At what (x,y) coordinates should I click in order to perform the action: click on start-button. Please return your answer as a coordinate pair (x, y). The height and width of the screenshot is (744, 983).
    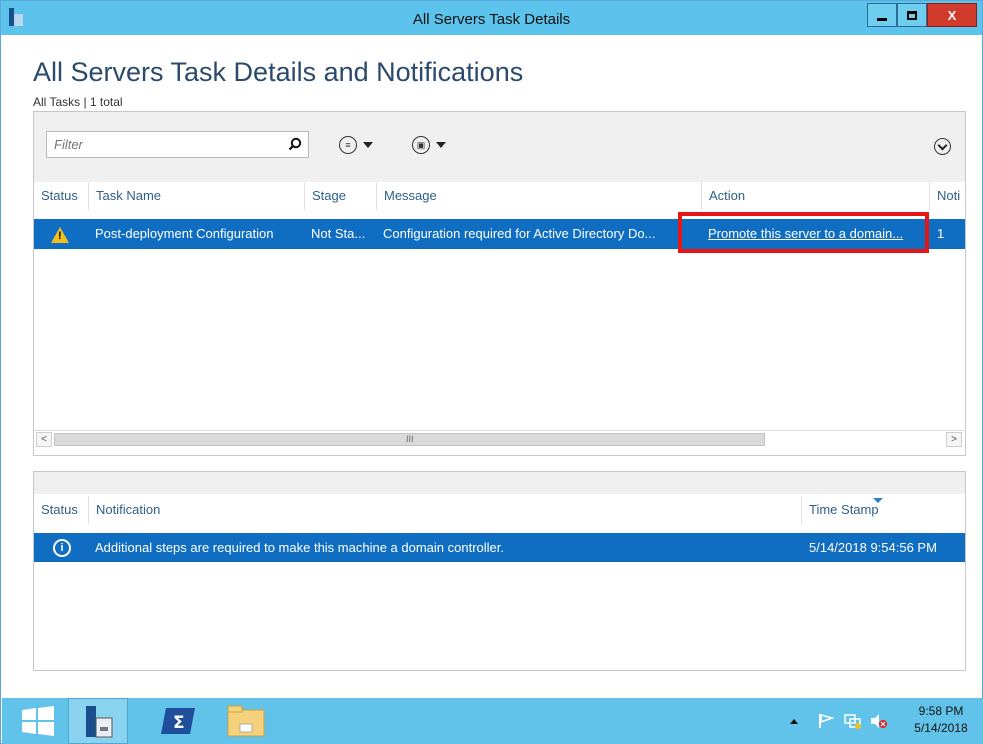
    Looking at the image, I should click on (38, 721).